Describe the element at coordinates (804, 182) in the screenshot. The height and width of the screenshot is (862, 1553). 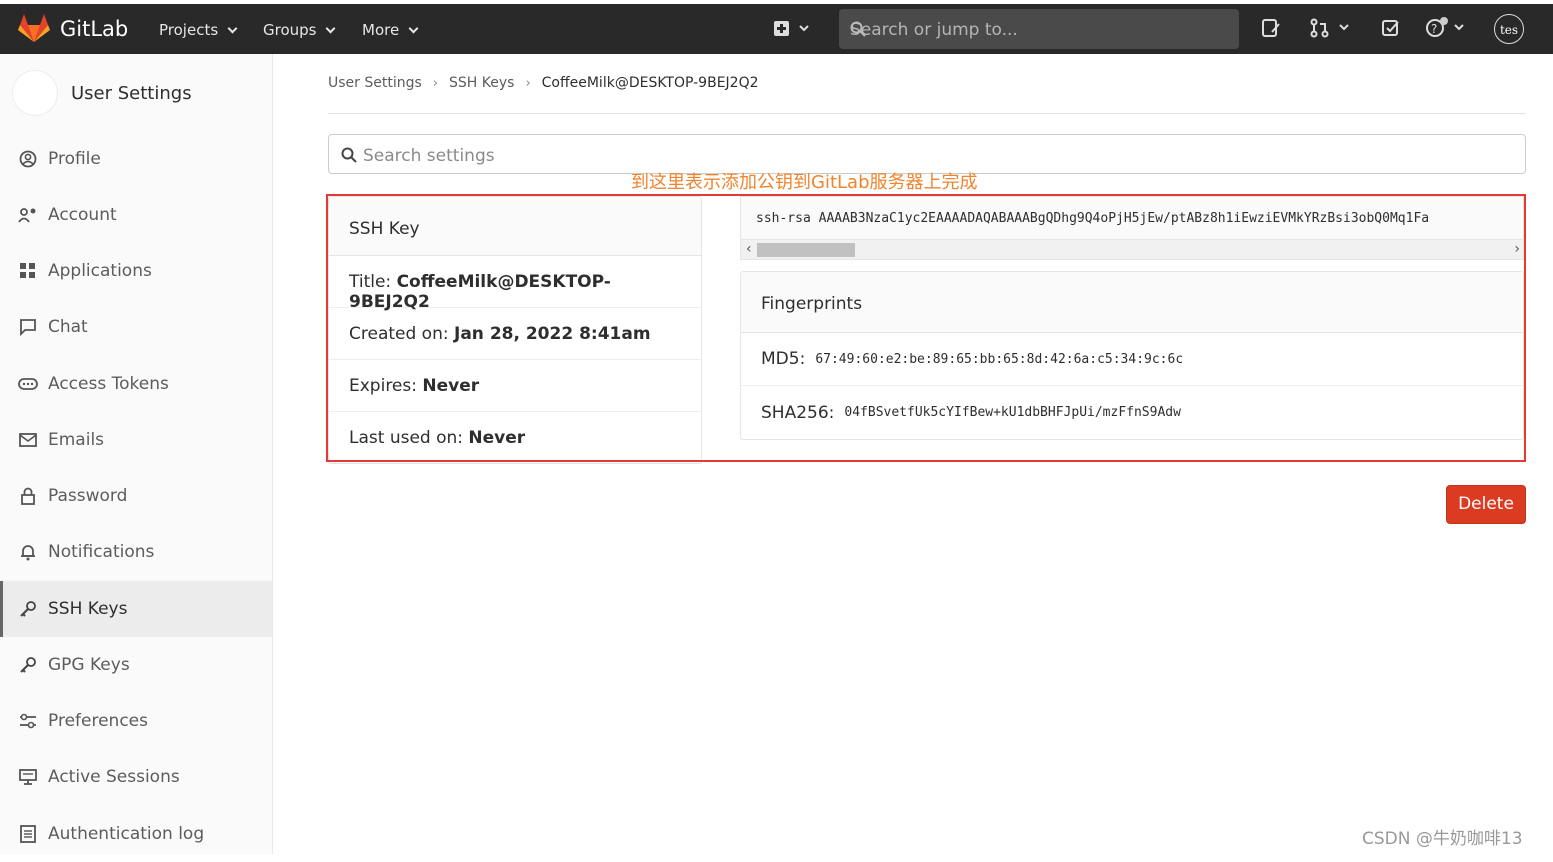
I see `annotation-text: 到这里表示添加公钥到GitLab服务器上完成` at that location.